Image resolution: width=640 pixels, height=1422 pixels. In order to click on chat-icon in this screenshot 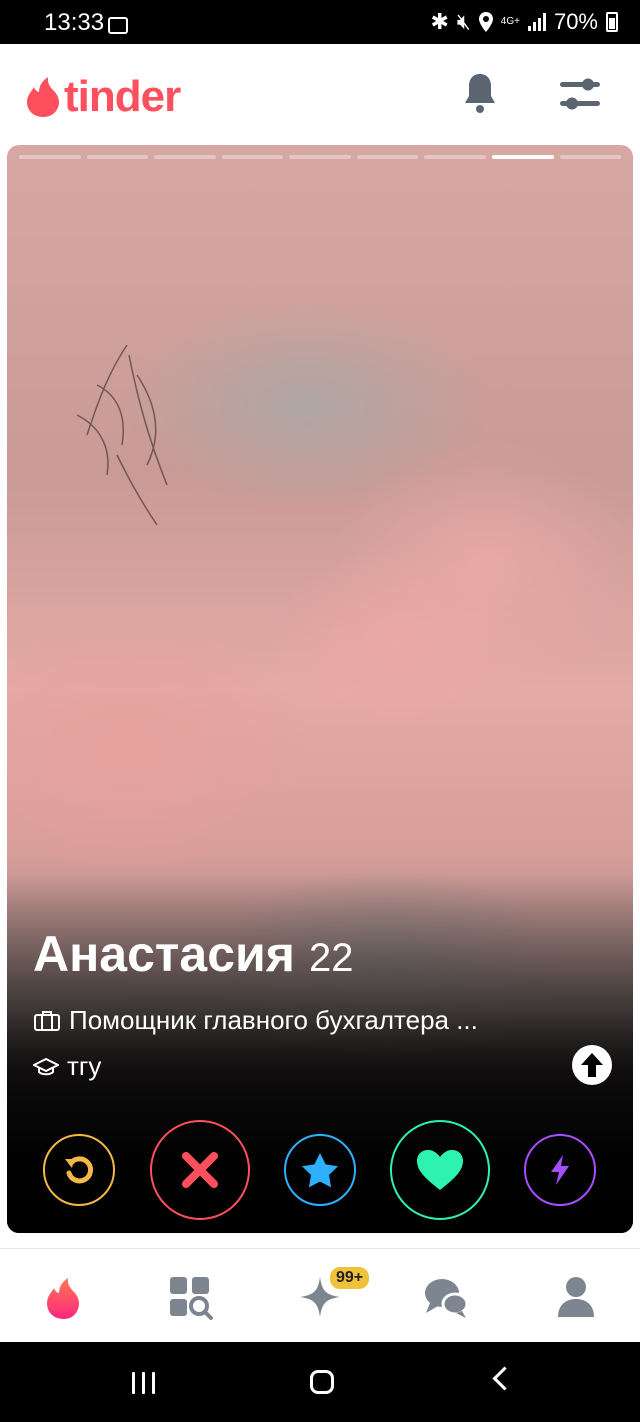, I will do `click(446, 1297)`.